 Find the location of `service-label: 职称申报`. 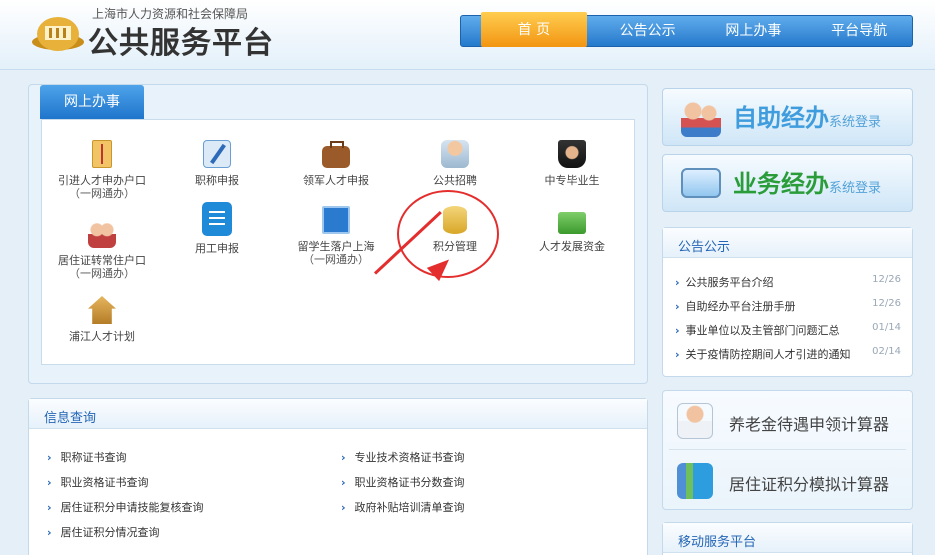

service-label: 职称申报 is located at coordinates (217, 180).